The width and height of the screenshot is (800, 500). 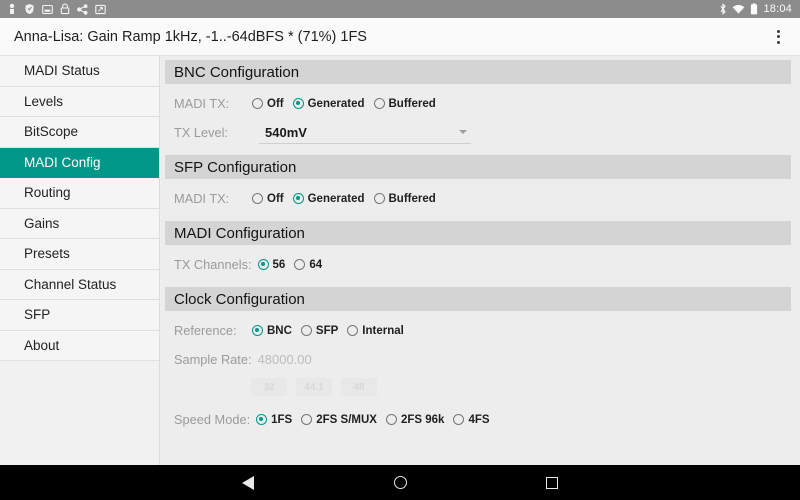 What do you see at coordinates (400, 9) in the screenshot?
I see `android-status-bar: 18:04` at bounding box center [400, 9].